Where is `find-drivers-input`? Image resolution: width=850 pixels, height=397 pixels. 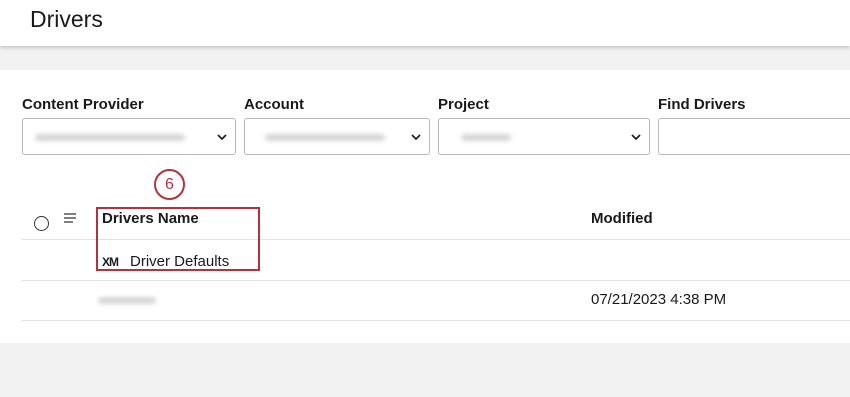
find-drivers-input is located at coordinates (754, 136).